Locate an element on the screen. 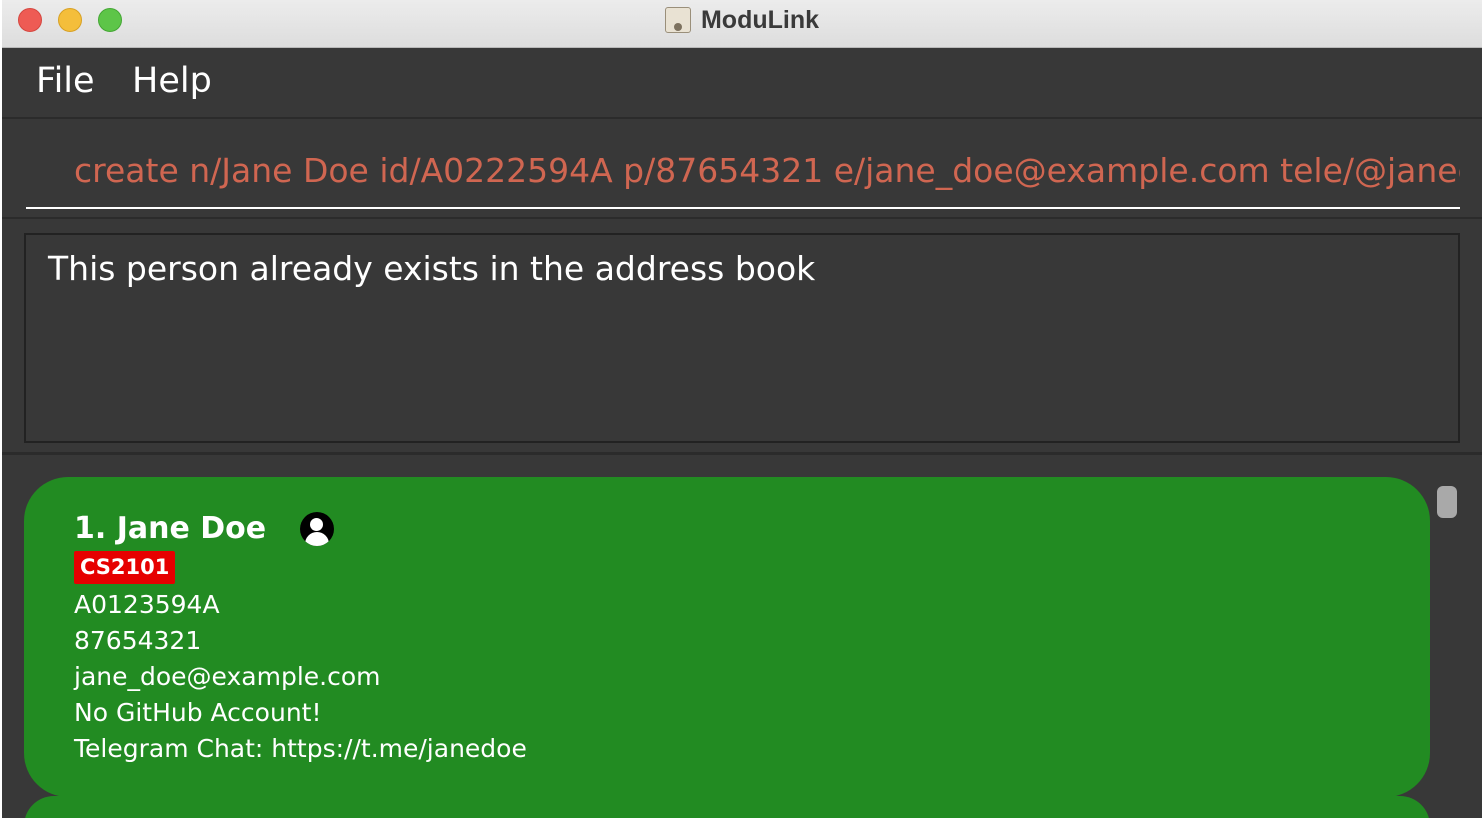  menu-file: File is located at coordinates (65, 81).